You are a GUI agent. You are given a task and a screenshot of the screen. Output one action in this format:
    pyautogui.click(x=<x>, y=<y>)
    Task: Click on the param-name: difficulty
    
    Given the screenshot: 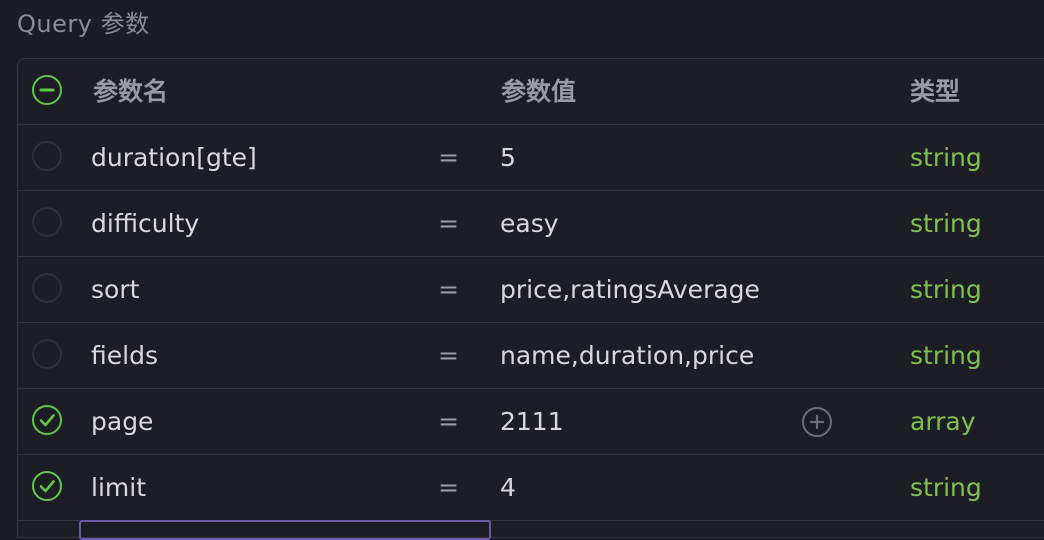 What is the action you would take?
    pyautogui.click(x=145, y=223)
    